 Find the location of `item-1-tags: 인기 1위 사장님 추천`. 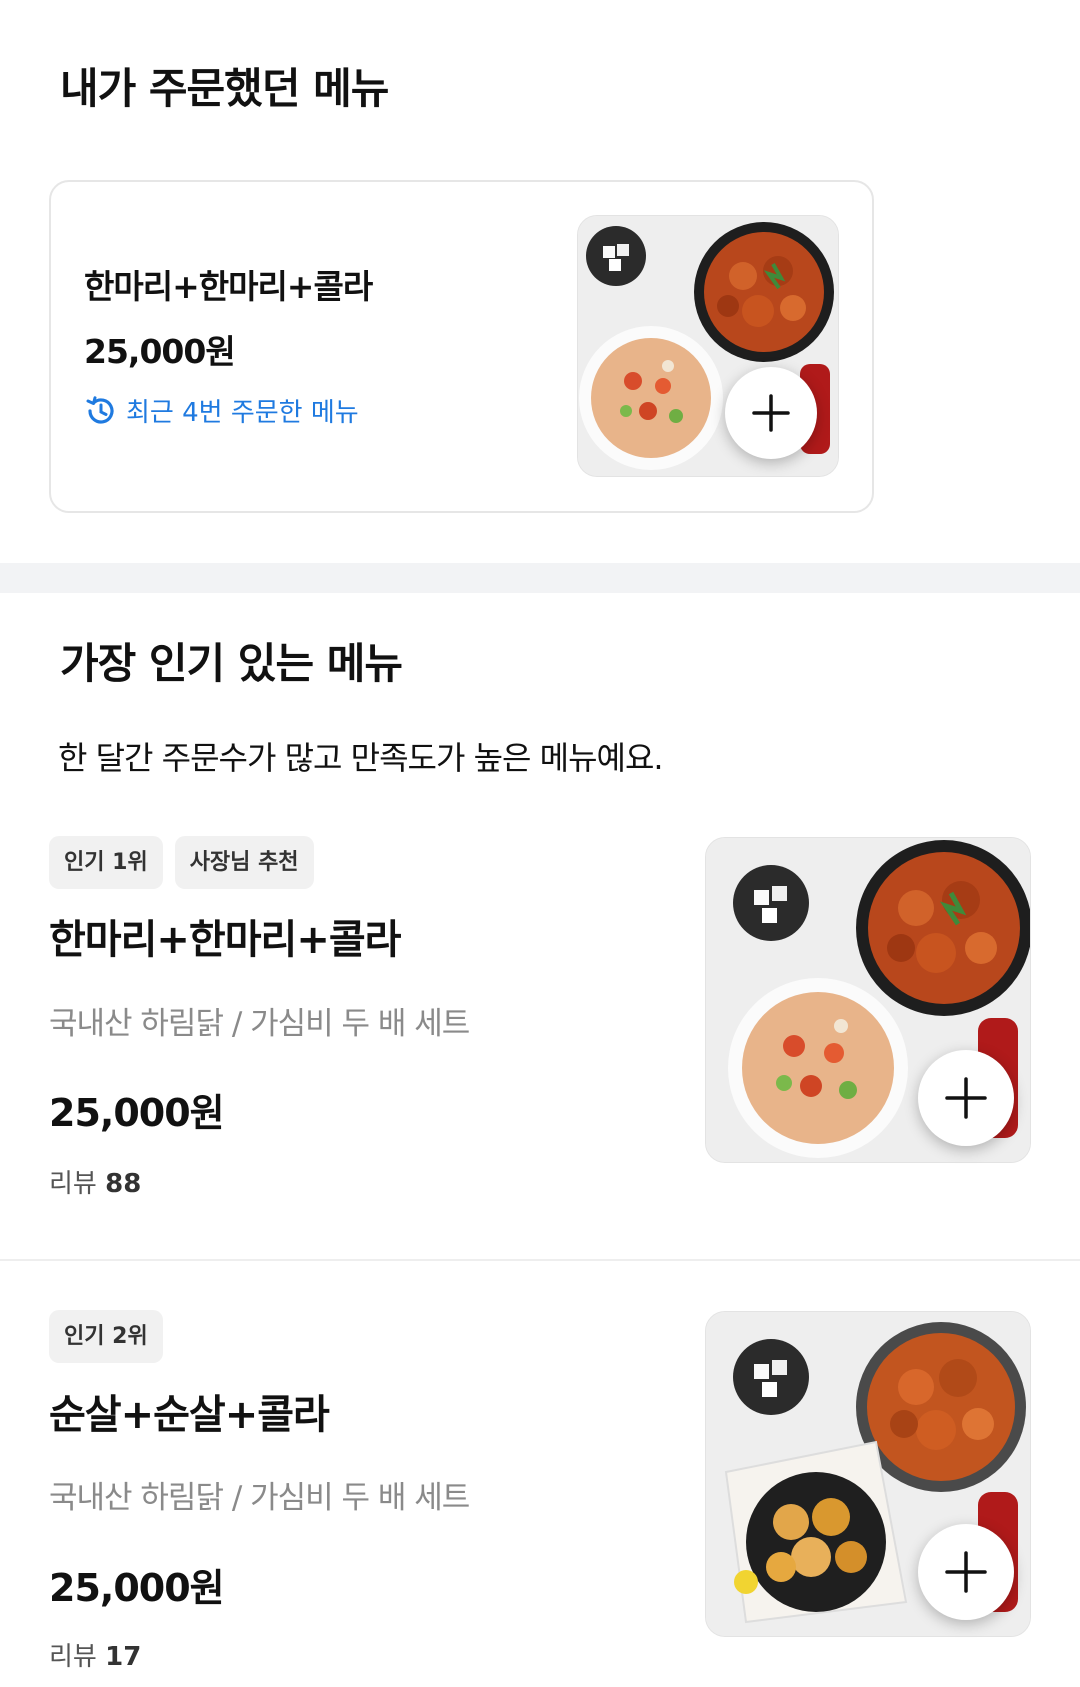

item-1-tags: 인기 1위 사장님 추천 is located at coordinates (181, 862).